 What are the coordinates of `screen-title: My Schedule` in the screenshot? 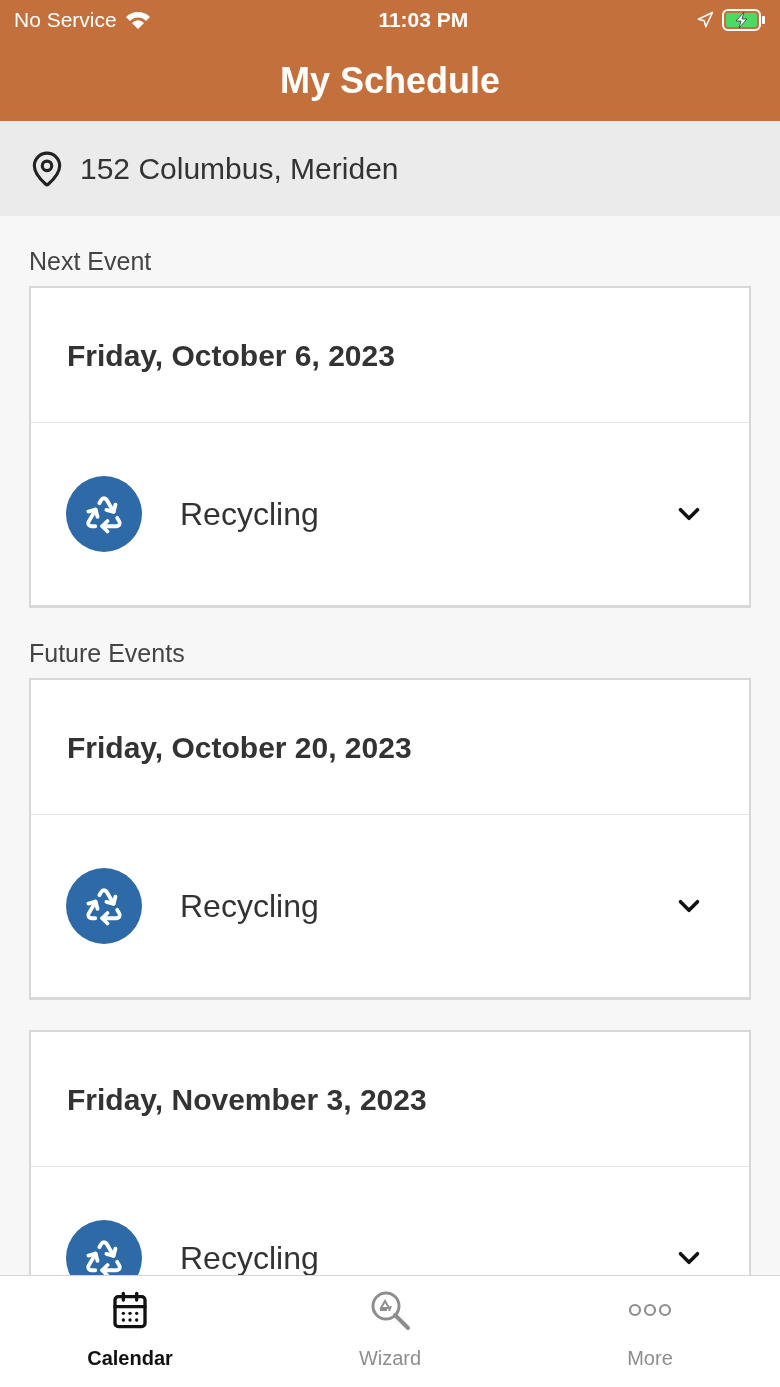 It's located at (390, 80).